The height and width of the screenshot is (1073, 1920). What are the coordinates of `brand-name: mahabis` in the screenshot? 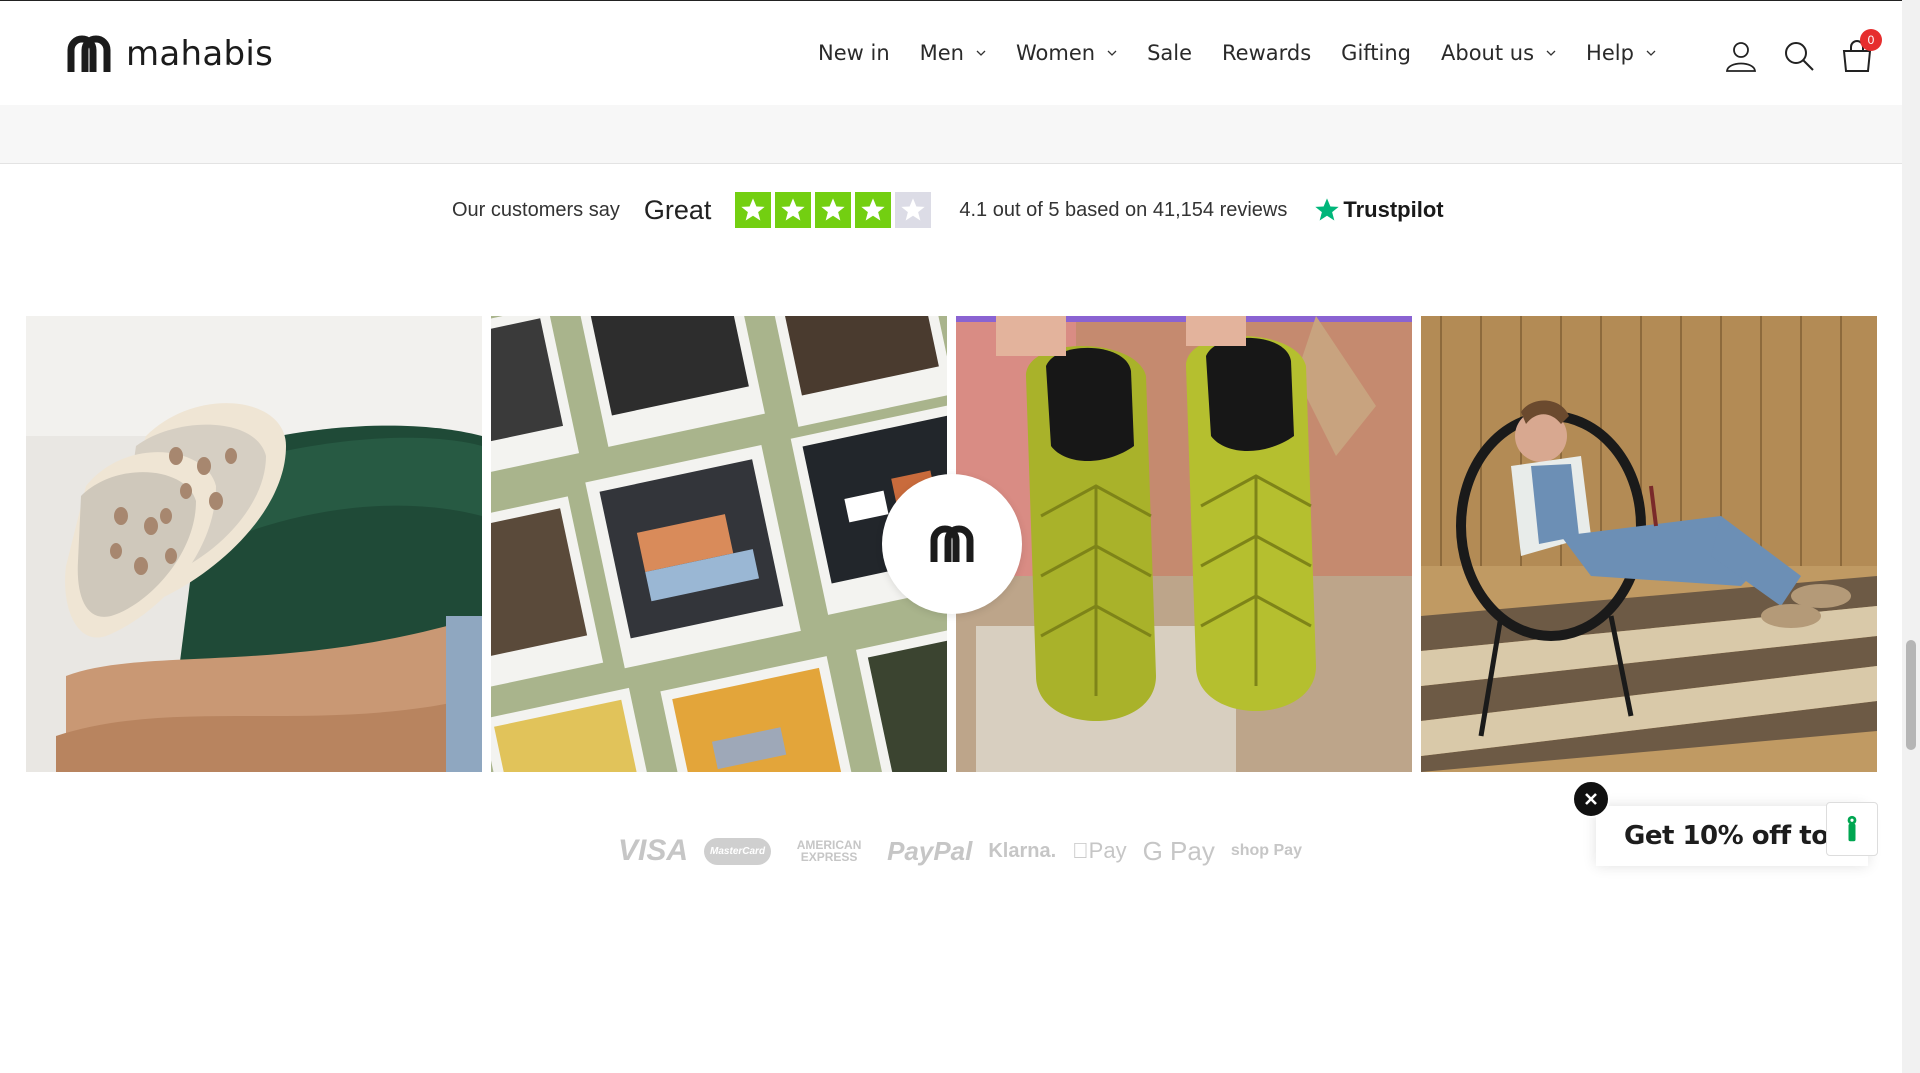 It's located at (200, 54).